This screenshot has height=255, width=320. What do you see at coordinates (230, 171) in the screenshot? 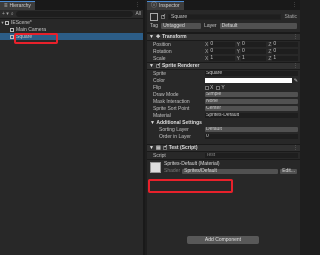
I see `shader-dropdown: Sprites/Default` at bounding box center [230, 171].